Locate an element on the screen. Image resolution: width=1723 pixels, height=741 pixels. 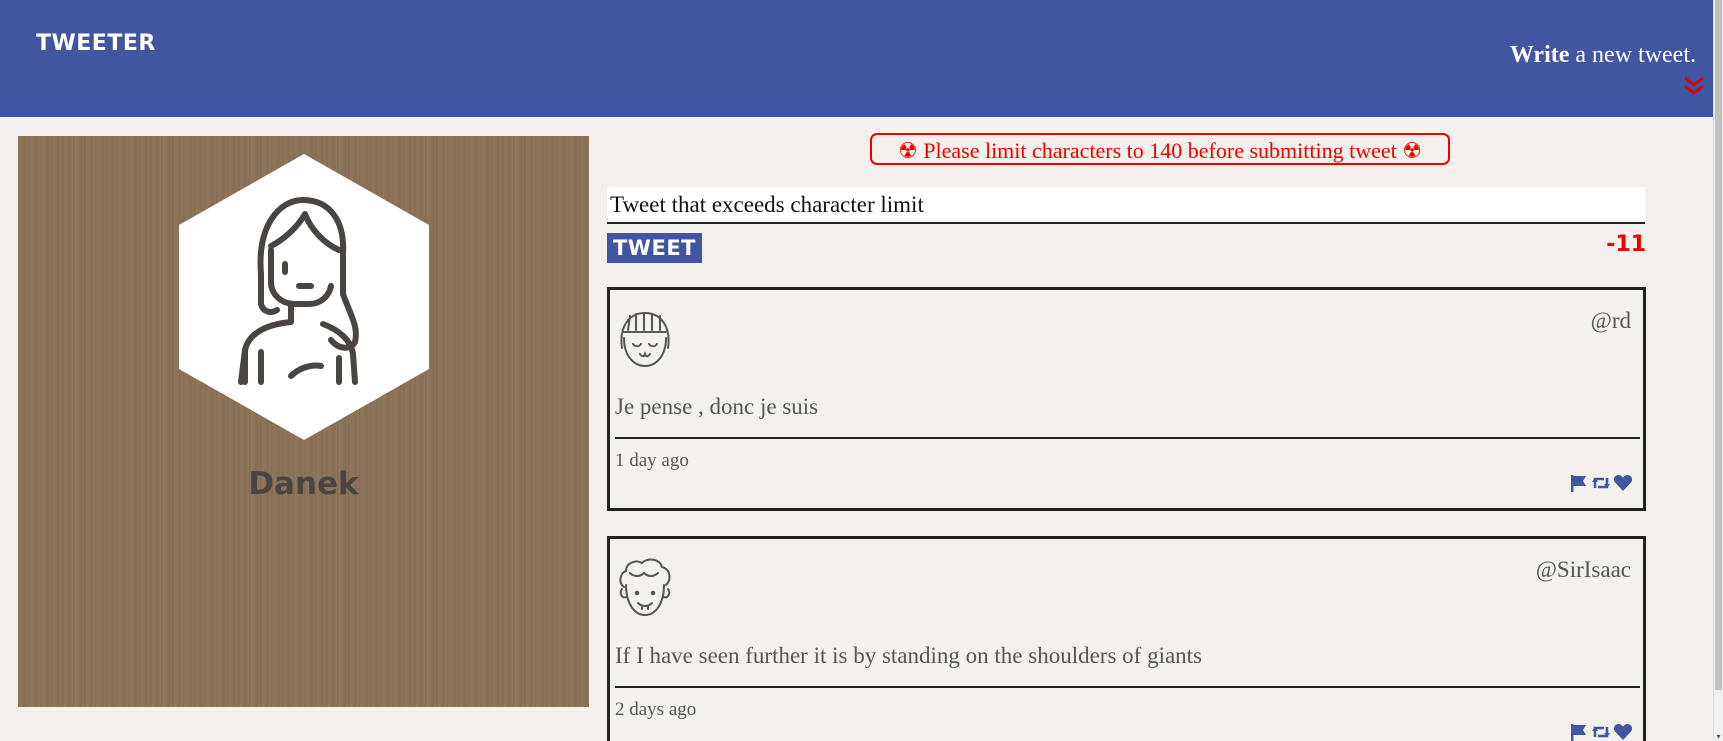
tweet-input is located at coordinates (1126, 205).